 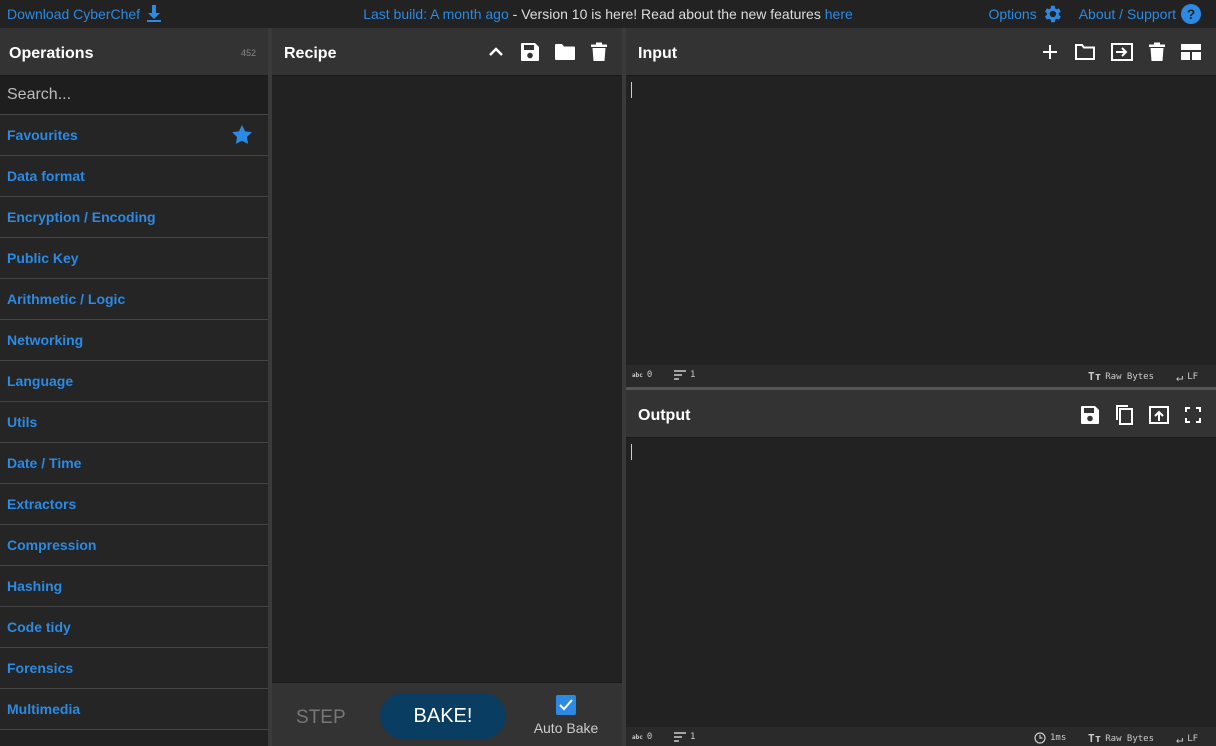 I want to click on open-file-icon, so click(x=1122, y=52).